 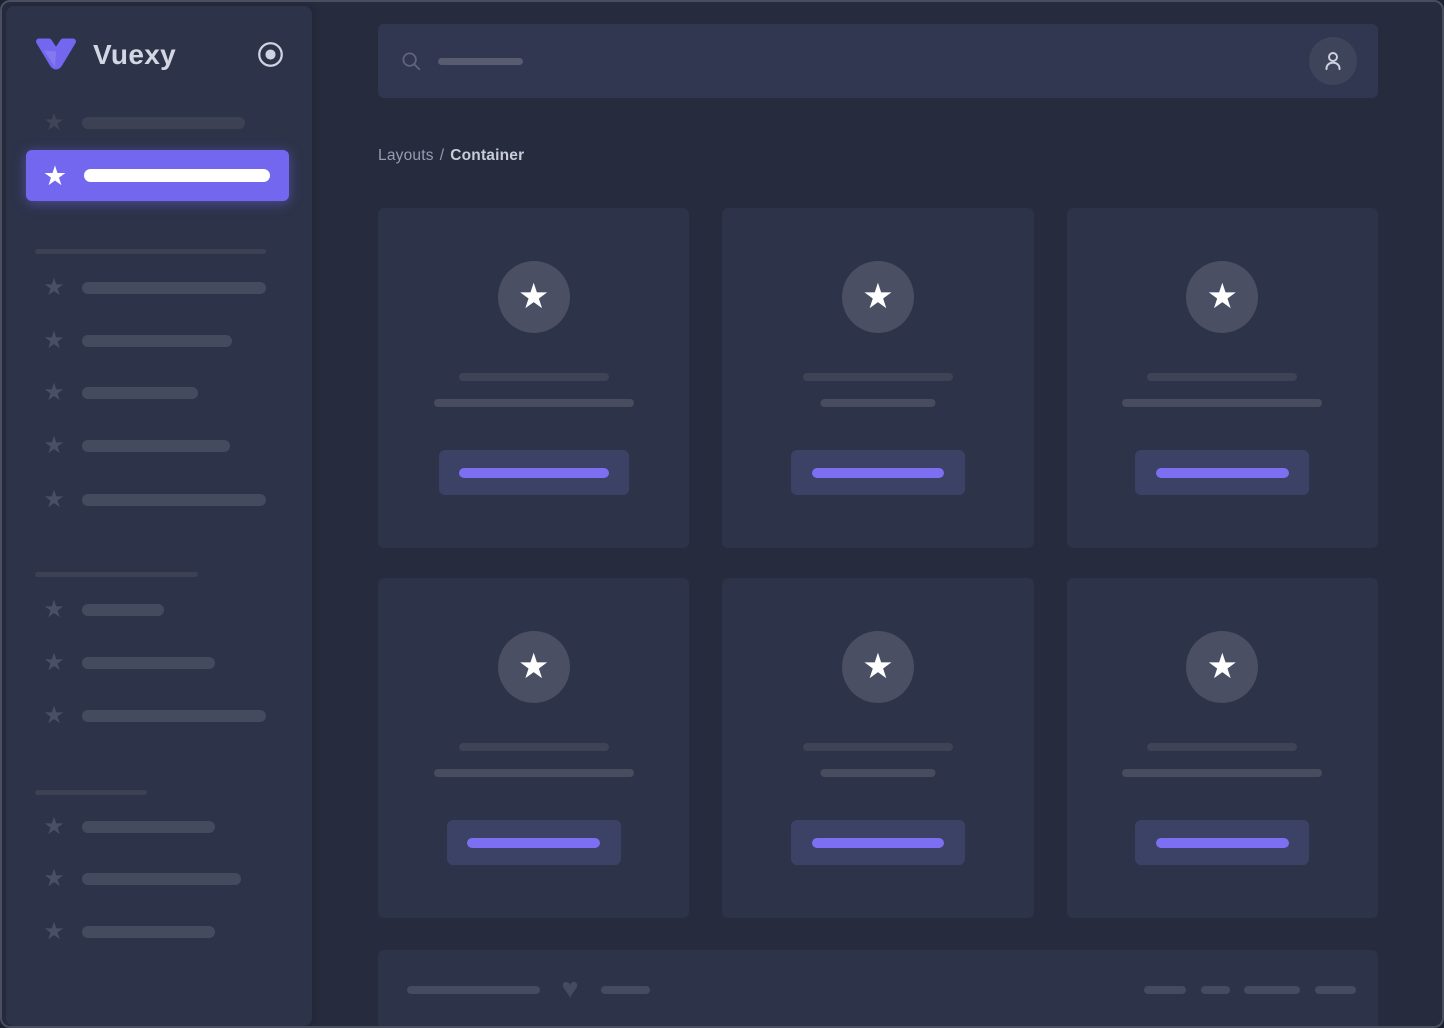 I want to click on breadcrumb-link-layouts: Layouts, so click(x=406, y=155).